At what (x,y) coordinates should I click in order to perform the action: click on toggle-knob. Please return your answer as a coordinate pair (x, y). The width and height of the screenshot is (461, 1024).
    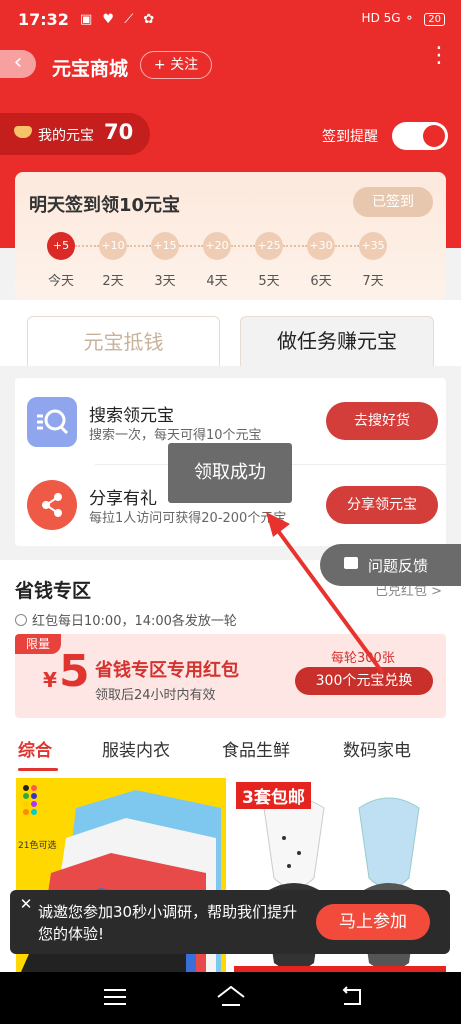
    Looking at the image, I should click on (434, 136).